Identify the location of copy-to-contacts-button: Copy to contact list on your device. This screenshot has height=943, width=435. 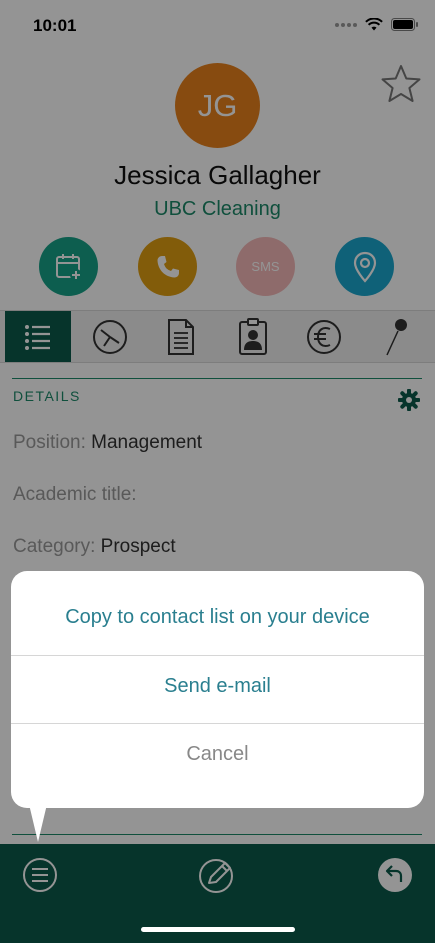
(217, 617).